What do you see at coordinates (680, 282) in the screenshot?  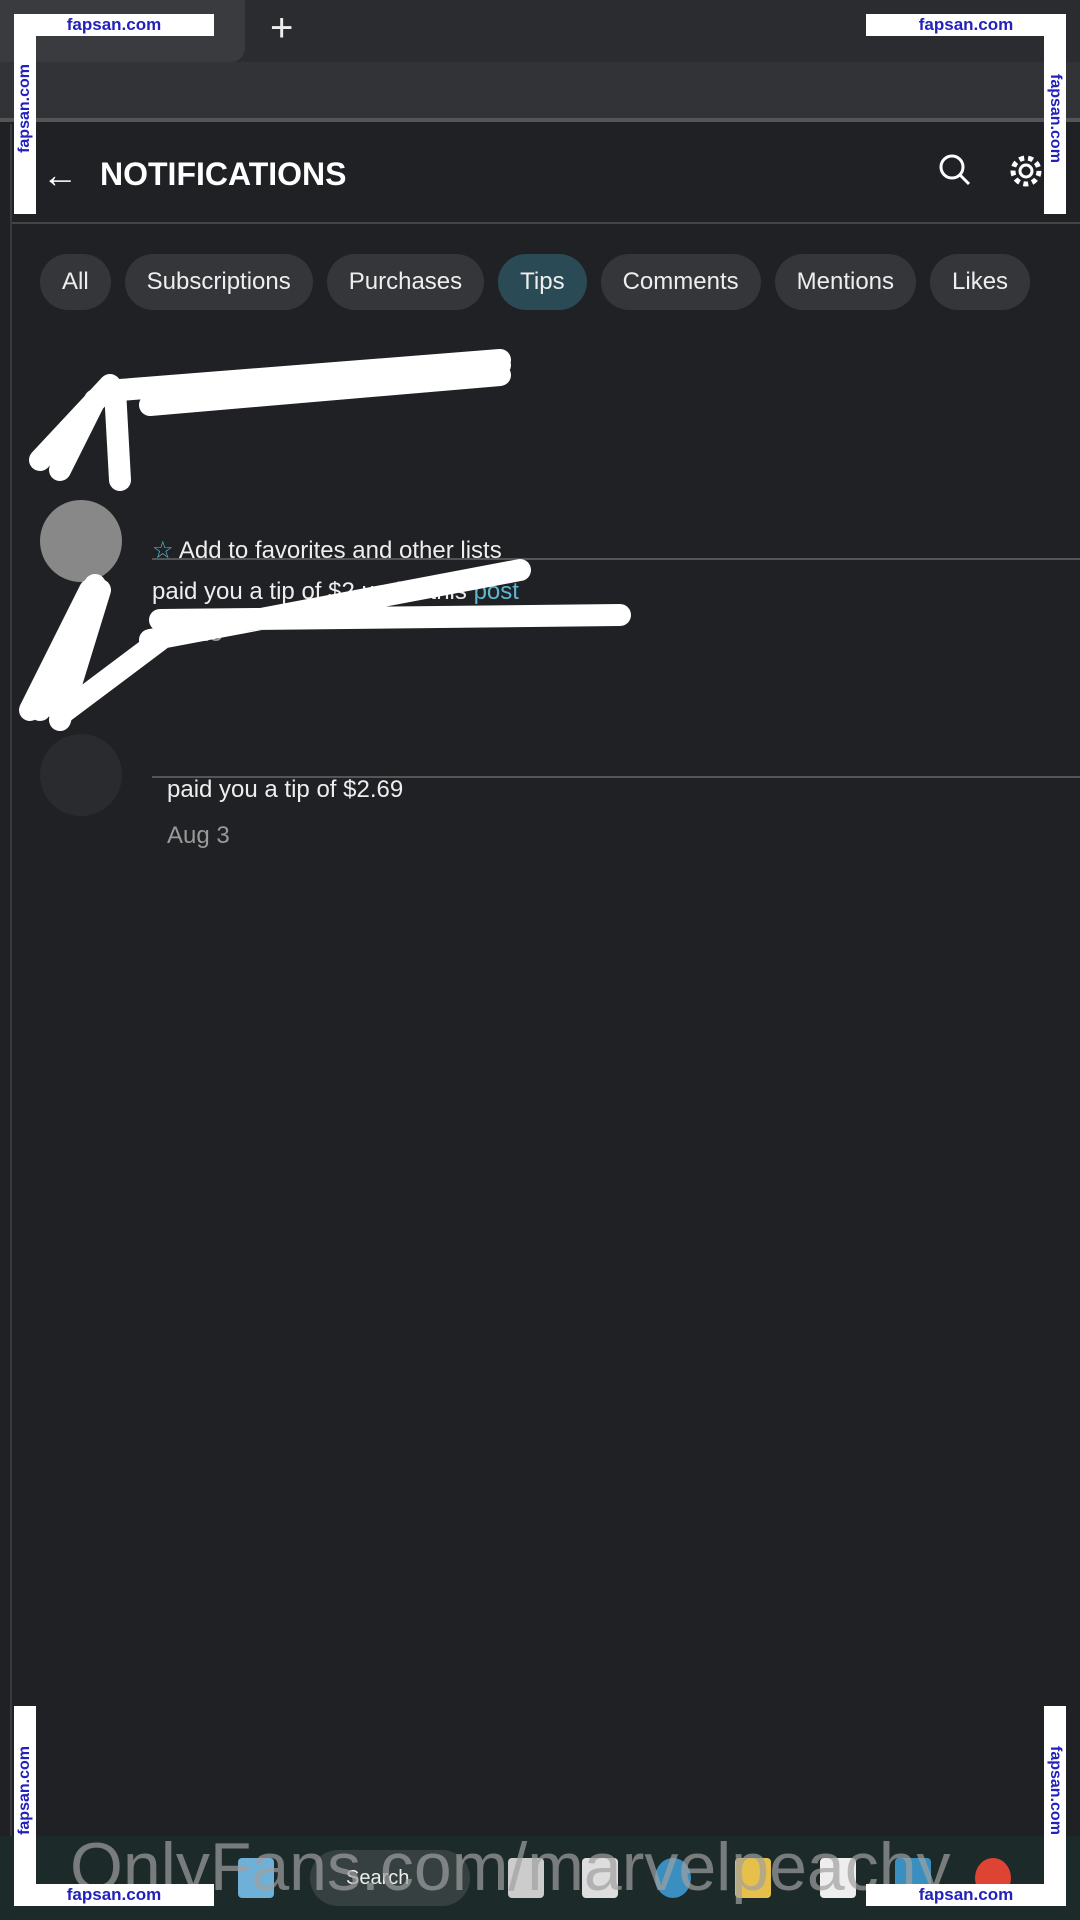 I see `tab-comments: Comments` at bounding box center [680, 282].